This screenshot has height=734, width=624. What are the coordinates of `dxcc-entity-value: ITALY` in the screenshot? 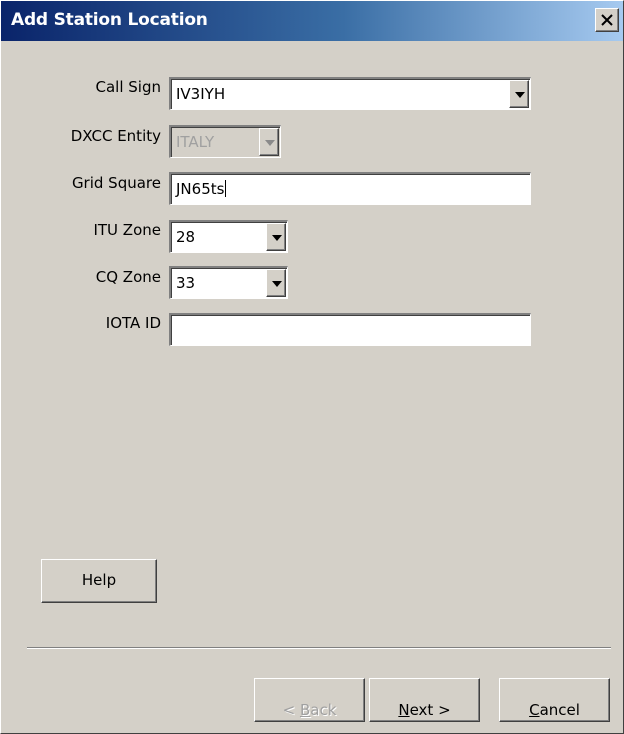 It's located at (195, 142).